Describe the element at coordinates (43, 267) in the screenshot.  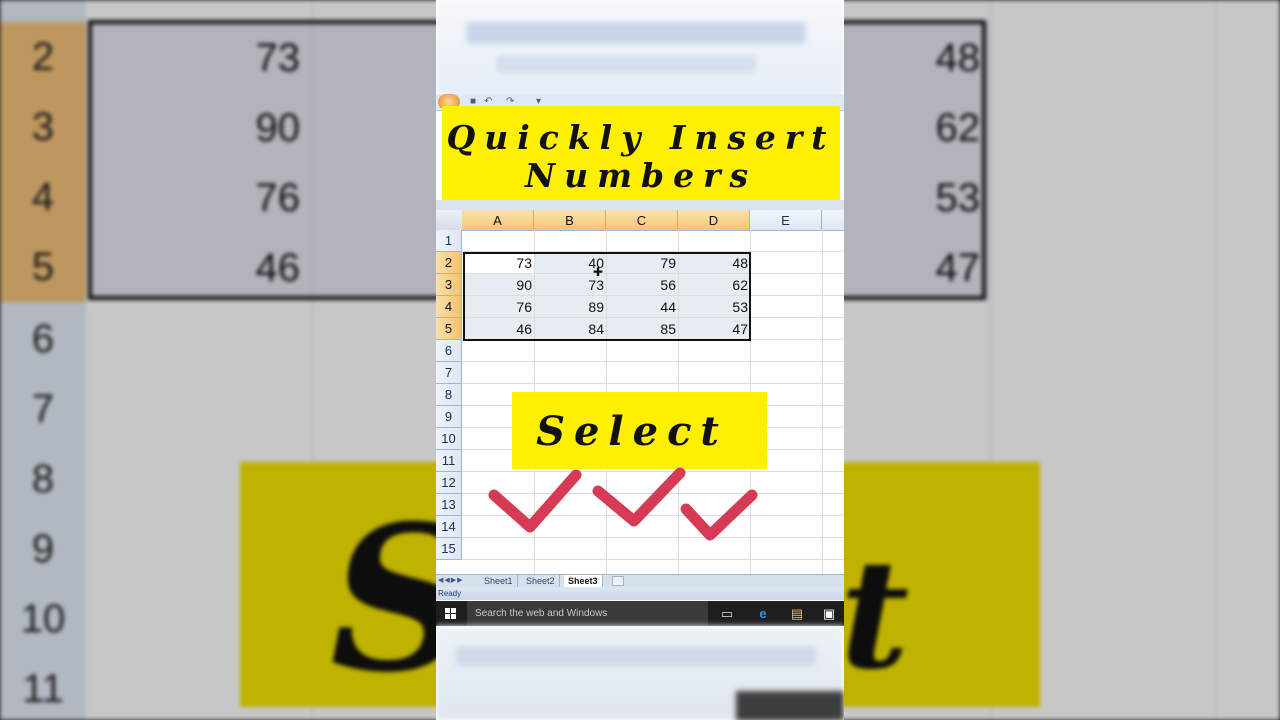
I see `background-row-header: 5` at that location.